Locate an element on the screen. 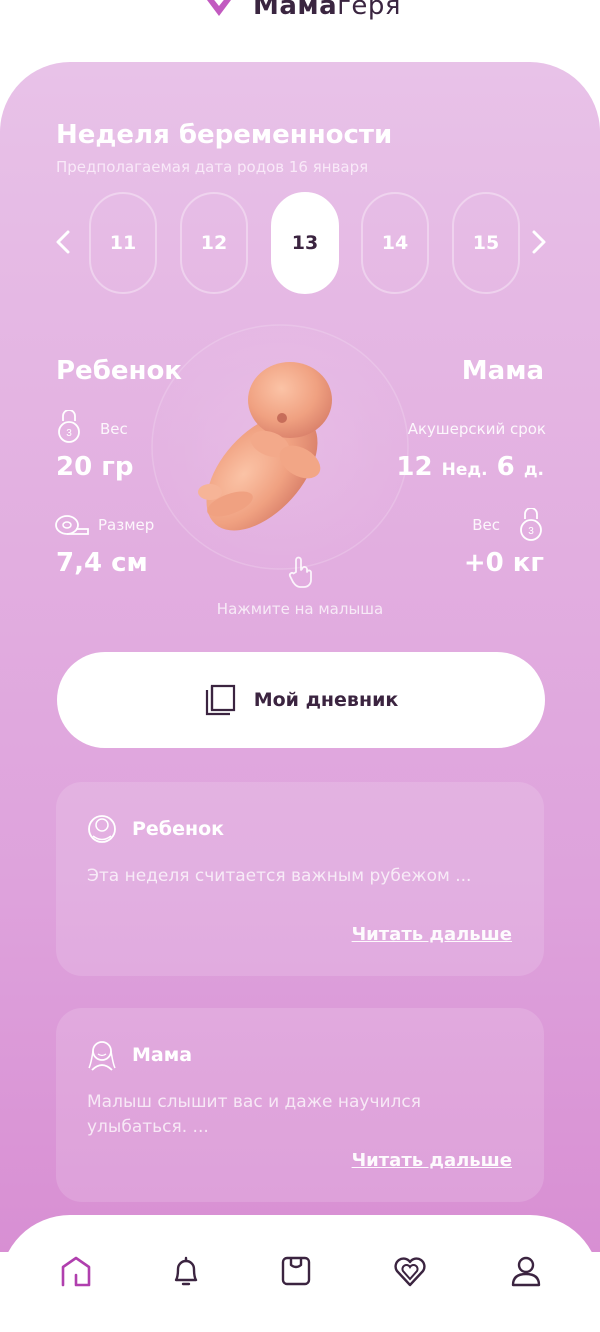  baby-weight-value: 20 гр is located at coordinates (95, 467).